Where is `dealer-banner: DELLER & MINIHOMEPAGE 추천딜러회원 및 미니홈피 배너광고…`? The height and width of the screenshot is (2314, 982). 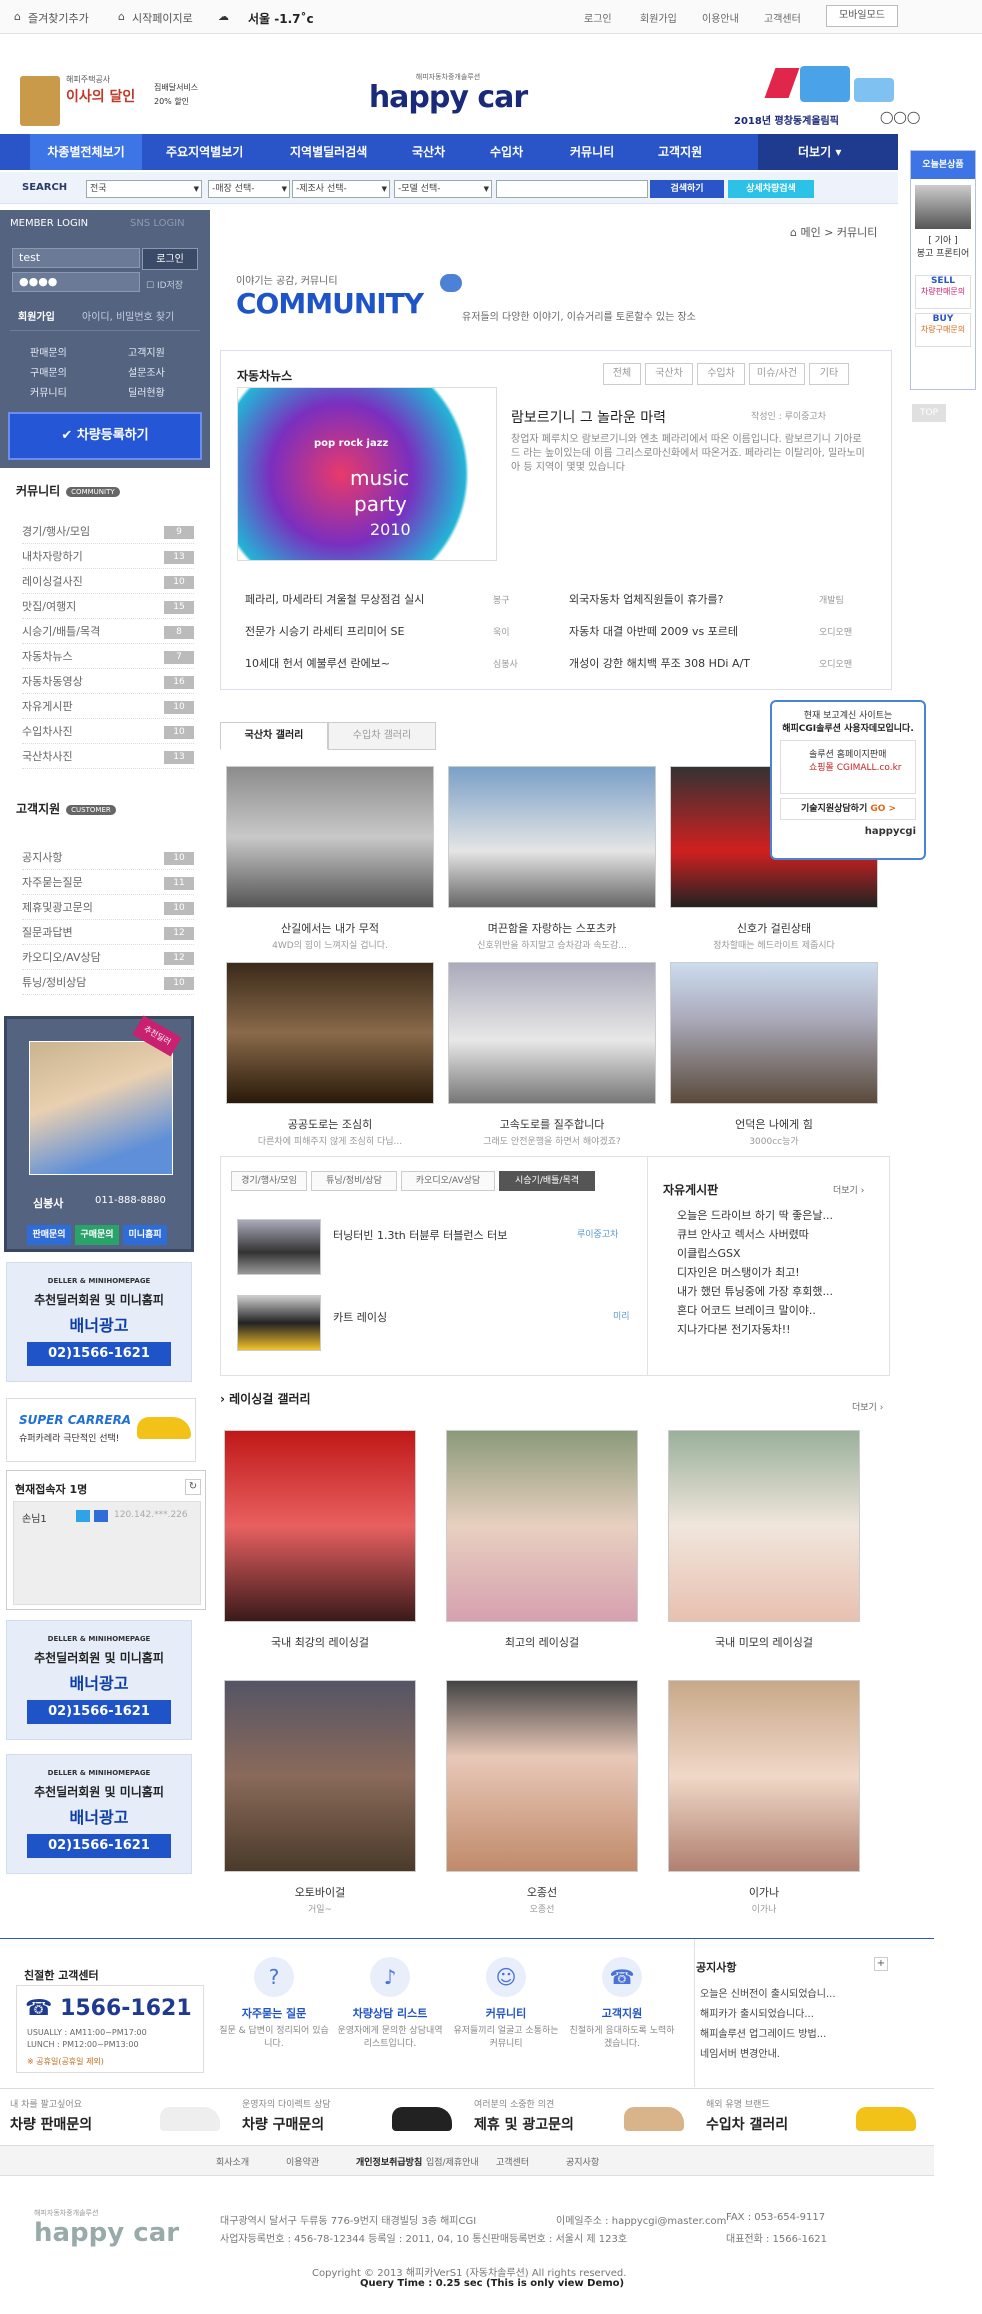
dealer-banner: DELLER & MINIHOMEPAGE 추천딜러회원 및 미니홈피 배너광고… is located at coordinates (99, 1322).